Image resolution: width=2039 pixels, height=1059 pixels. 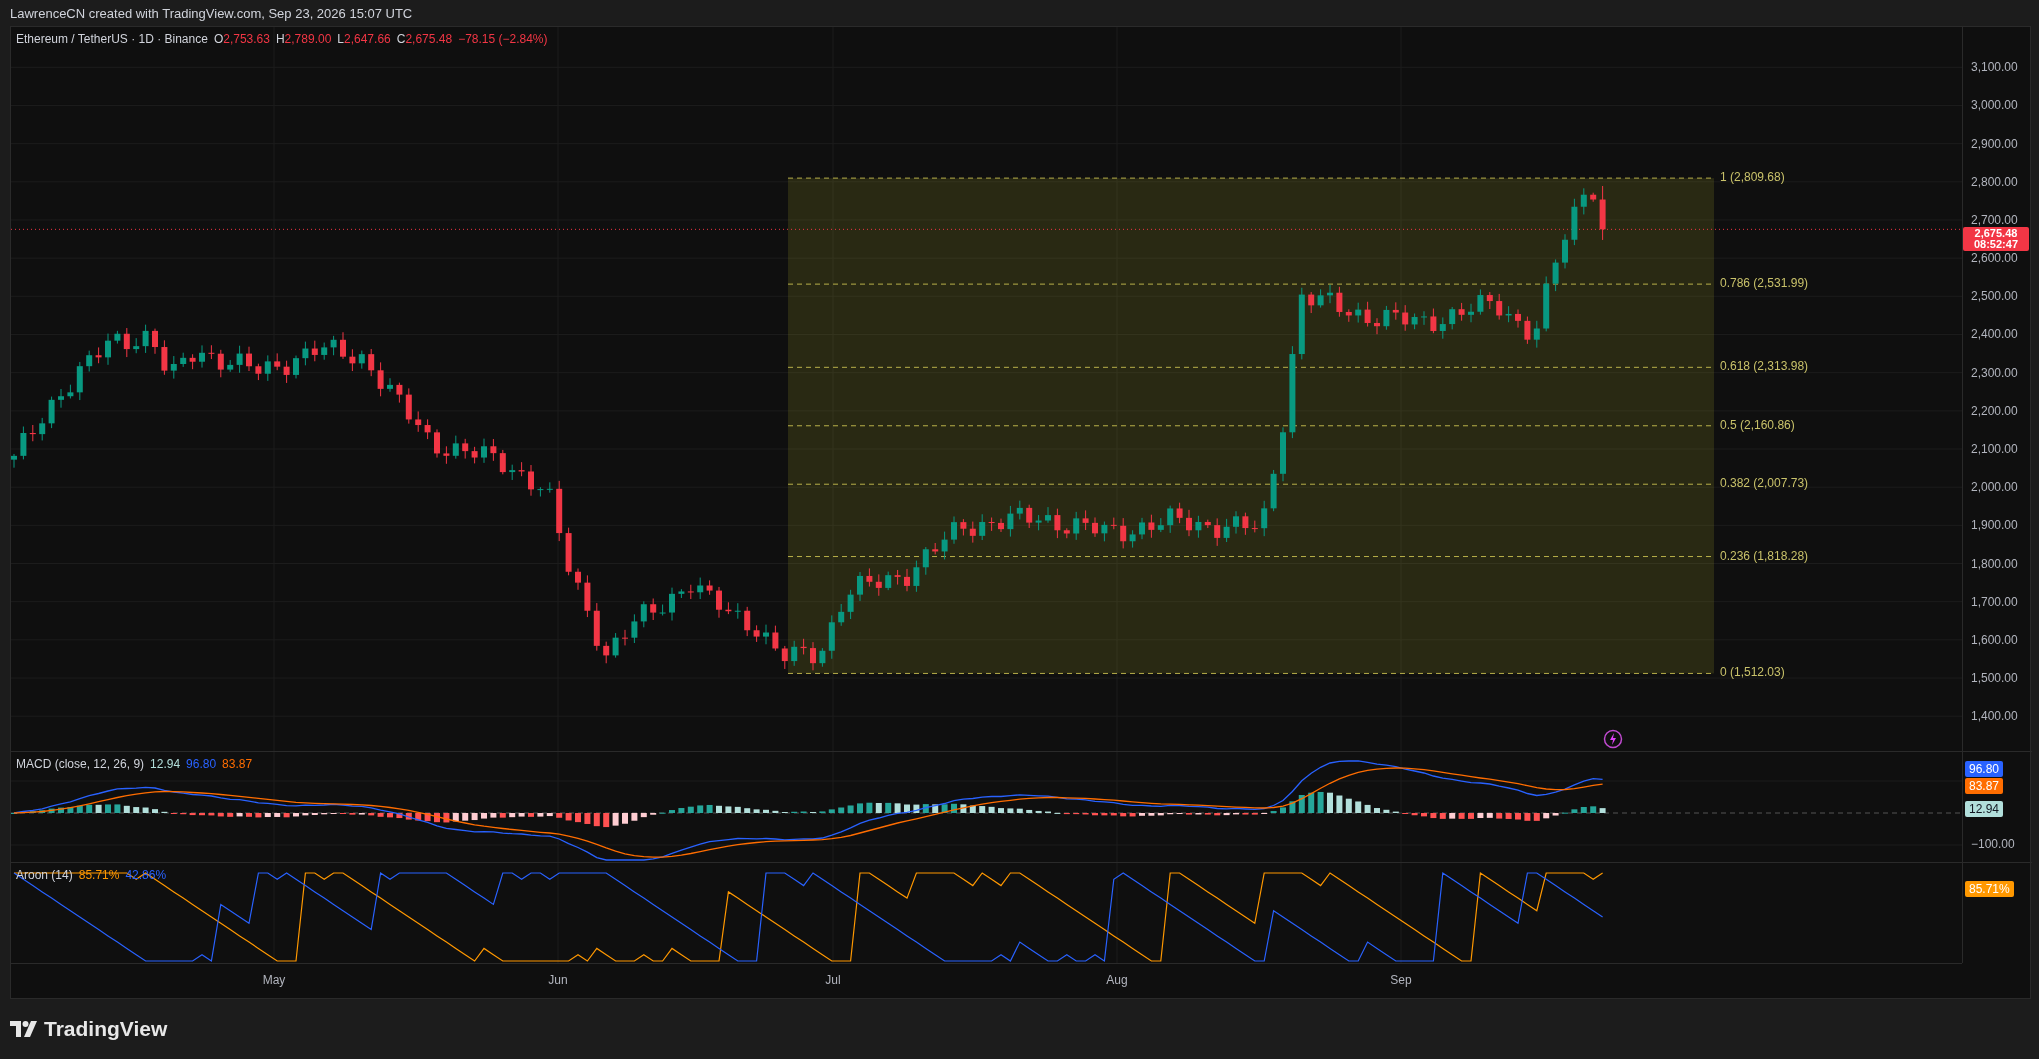 I want to click on indicator-value-tag: 83.87, so click(x=1984, y=786).